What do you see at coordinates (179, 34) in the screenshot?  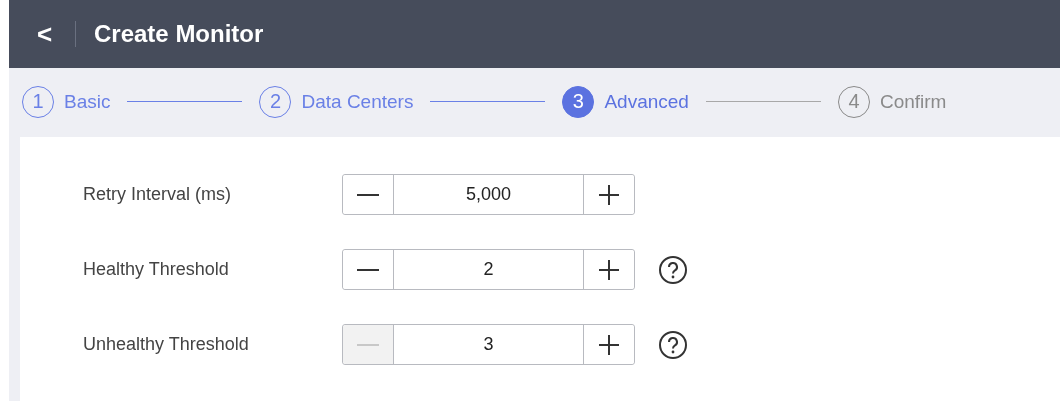 I see `page-title: Create Monitor` at bounding box center [179, 34].